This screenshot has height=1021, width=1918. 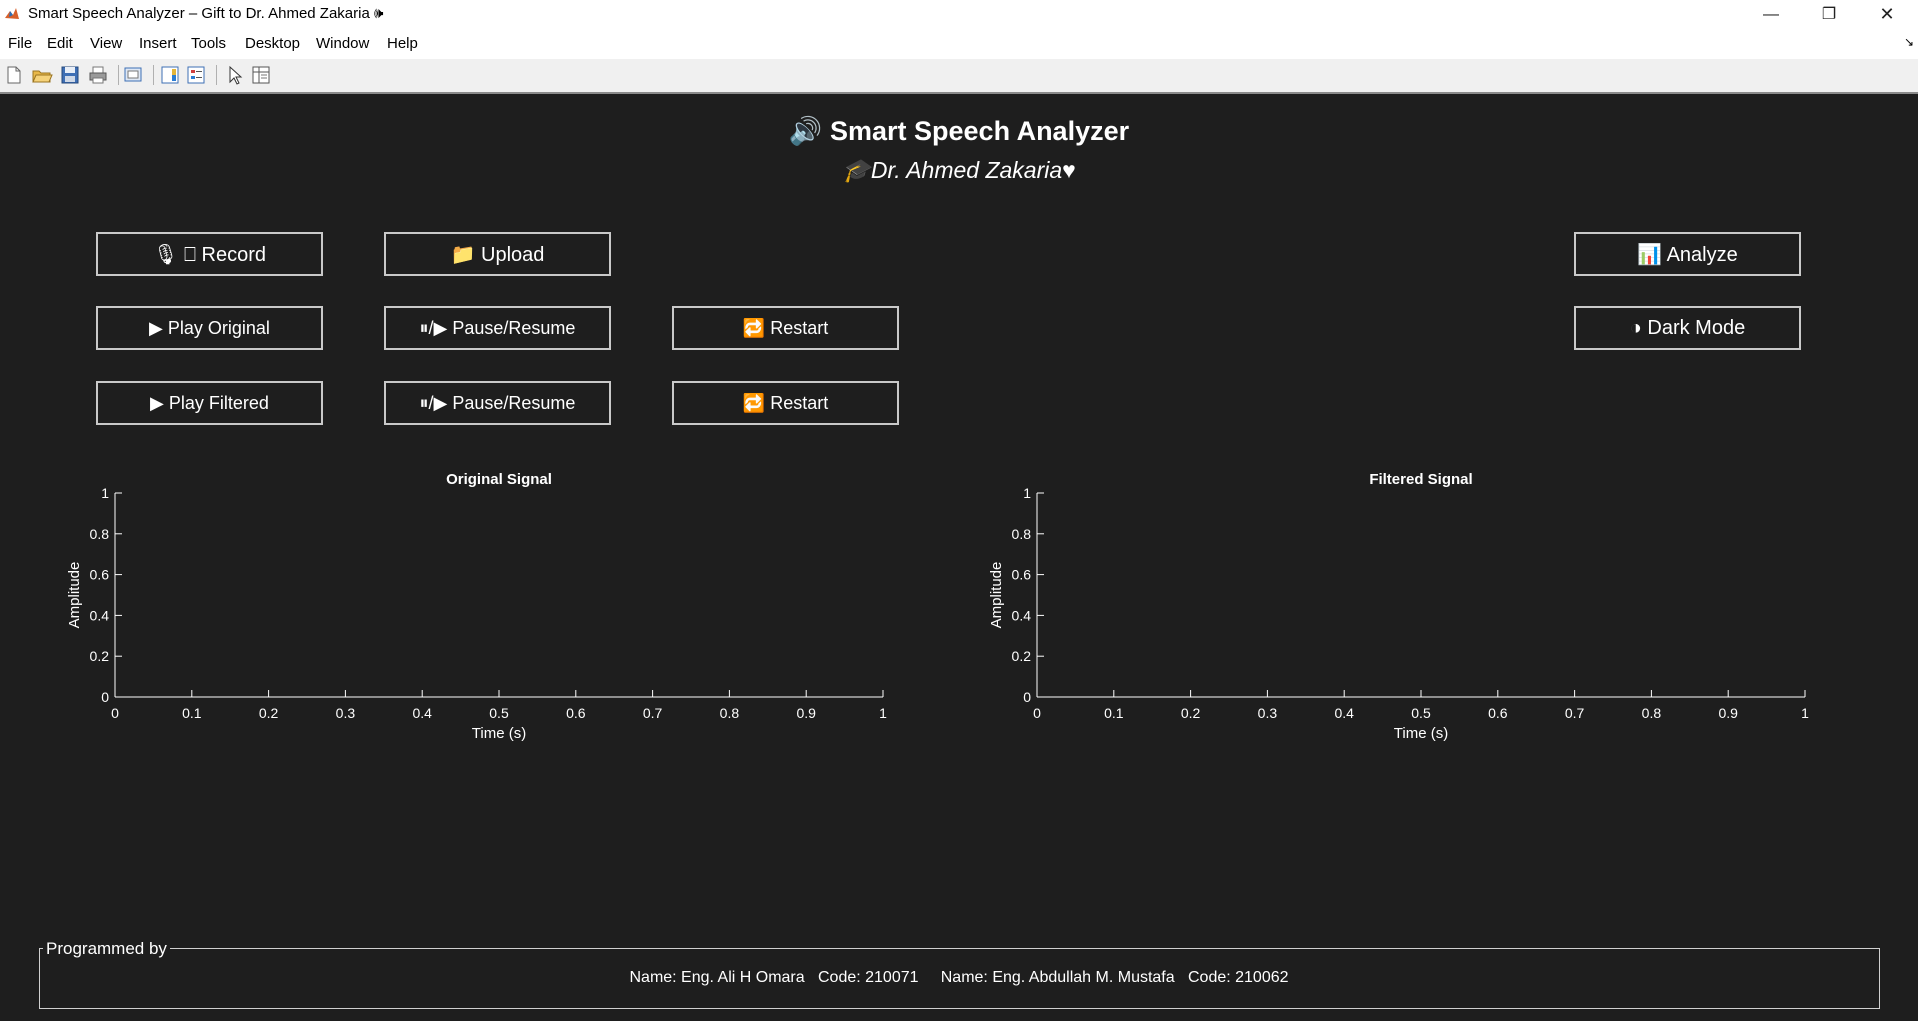 I want to click on chart-title: Filtered Signal, so click(x=1420, y=479).